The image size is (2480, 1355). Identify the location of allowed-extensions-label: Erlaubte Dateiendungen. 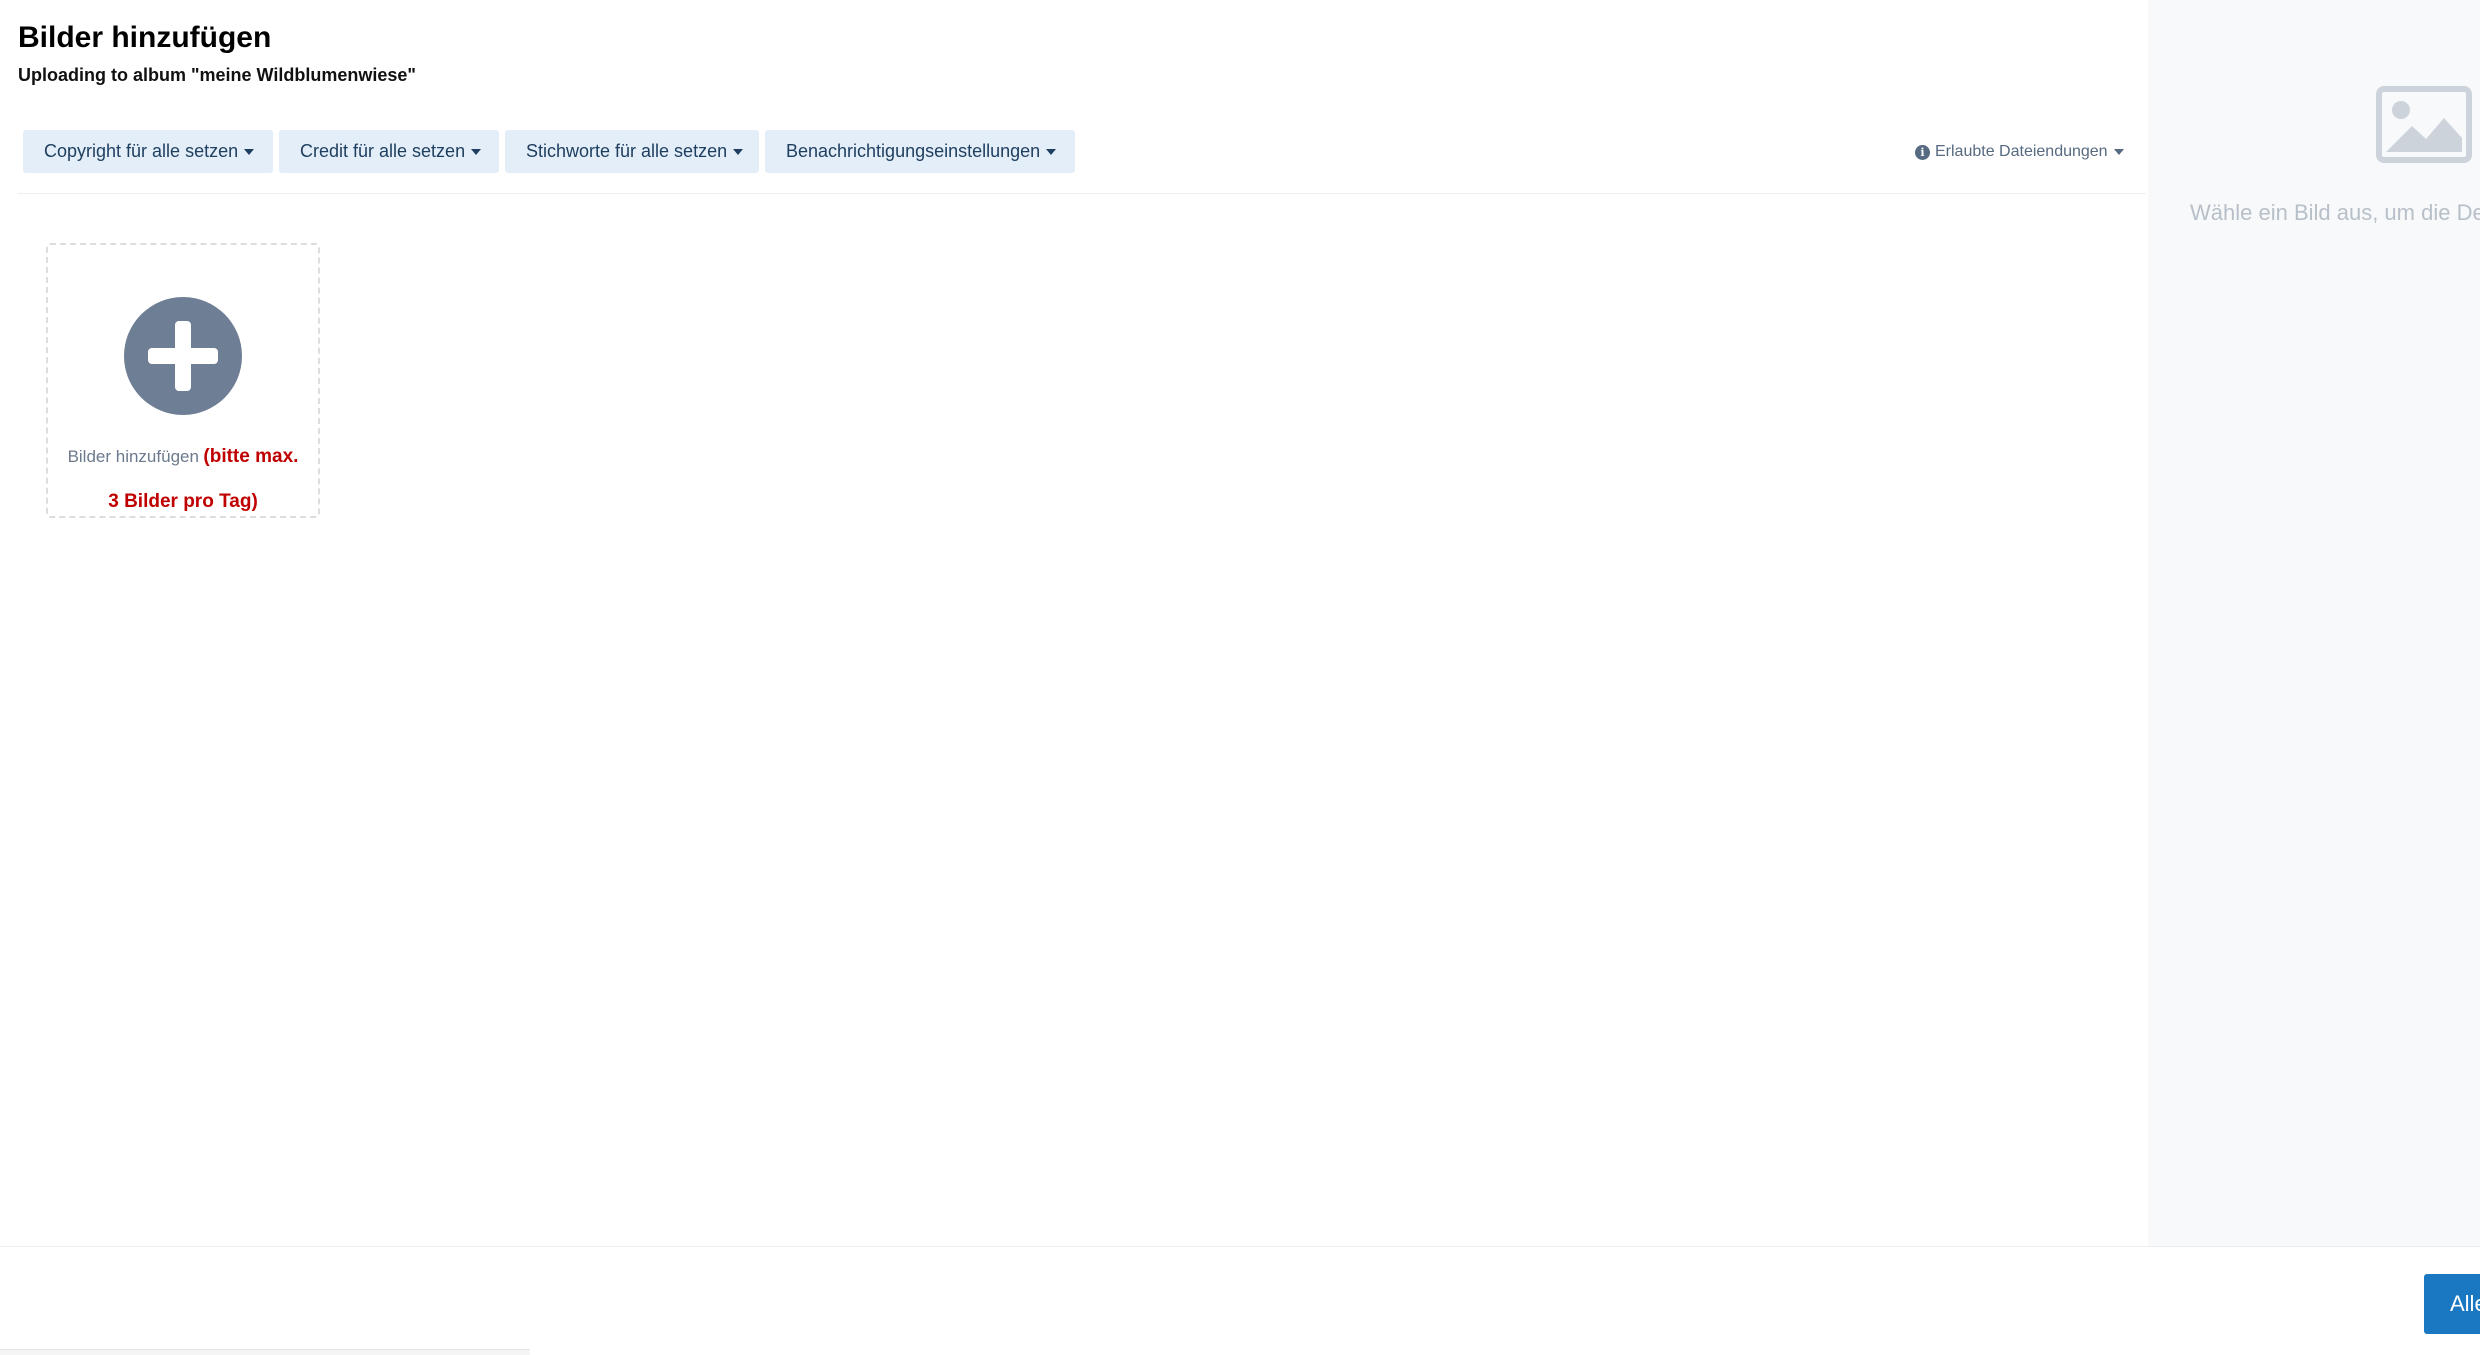
(2021, 151).